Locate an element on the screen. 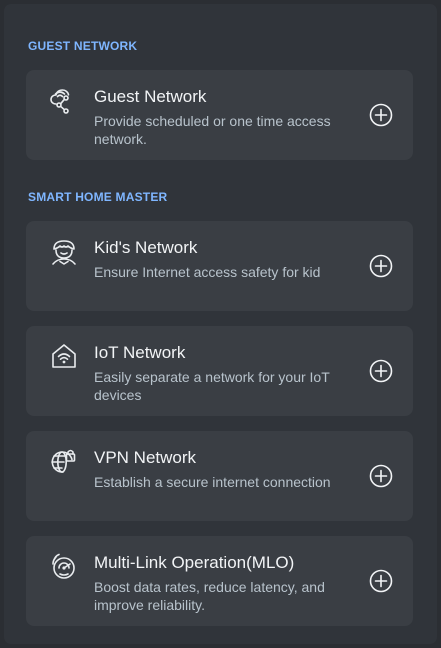 This screenshot has height=648, width=441. kids-network-icon is located at coordinates (64, 252).